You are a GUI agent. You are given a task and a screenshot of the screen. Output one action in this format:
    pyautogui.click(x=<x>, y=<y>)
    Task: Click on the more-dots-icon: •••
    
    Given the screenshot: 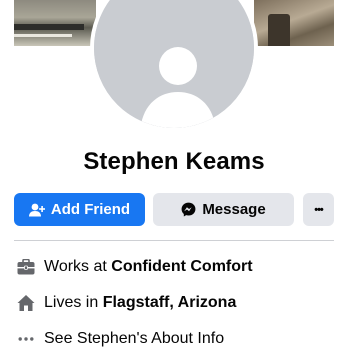 What is the action you would take?
    pyautogui.click(x=319, y=209)
    